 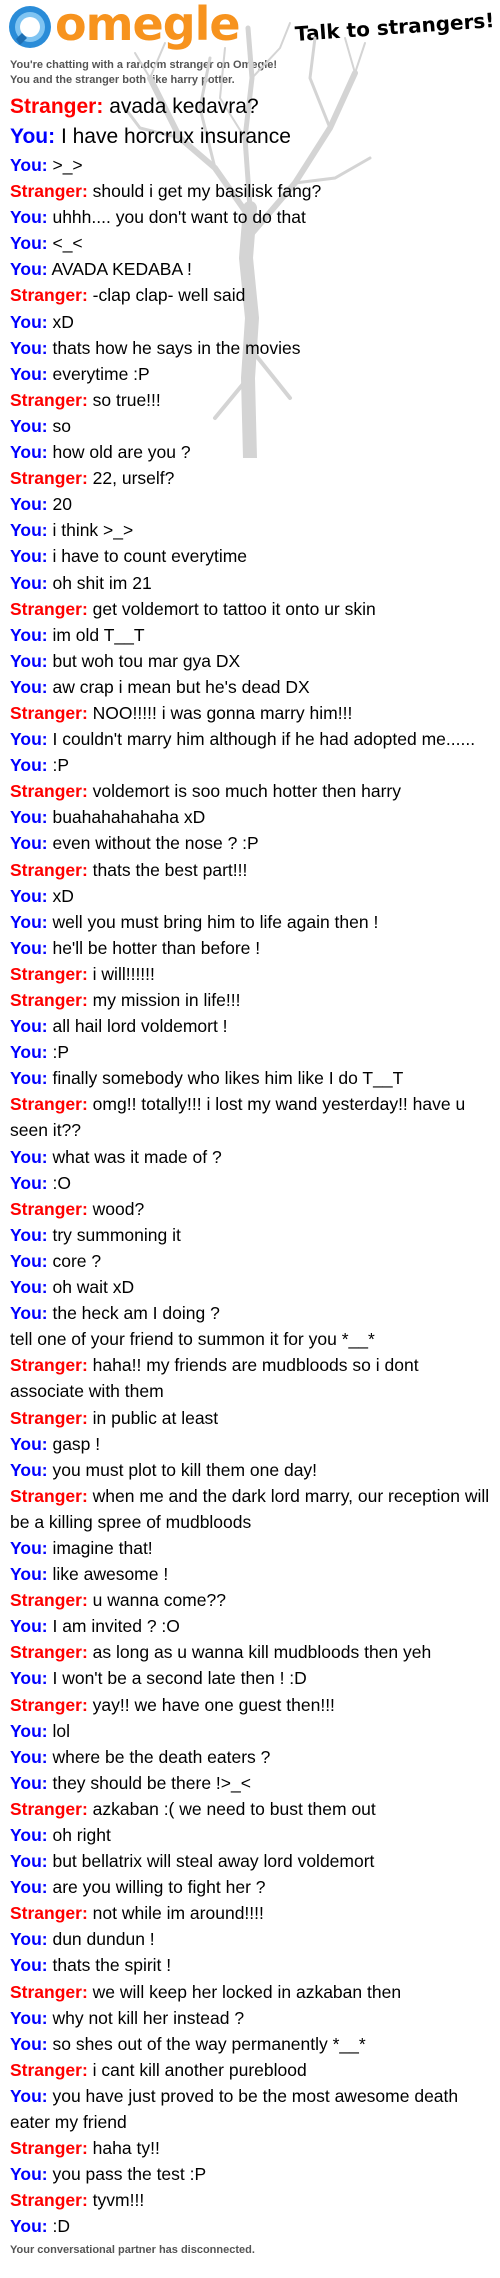 What do you see at coordinates (250, 1313) in the screenshot?
I see `chat-message: You: the heck am I doing ?` at bounding box center [250, 1313].